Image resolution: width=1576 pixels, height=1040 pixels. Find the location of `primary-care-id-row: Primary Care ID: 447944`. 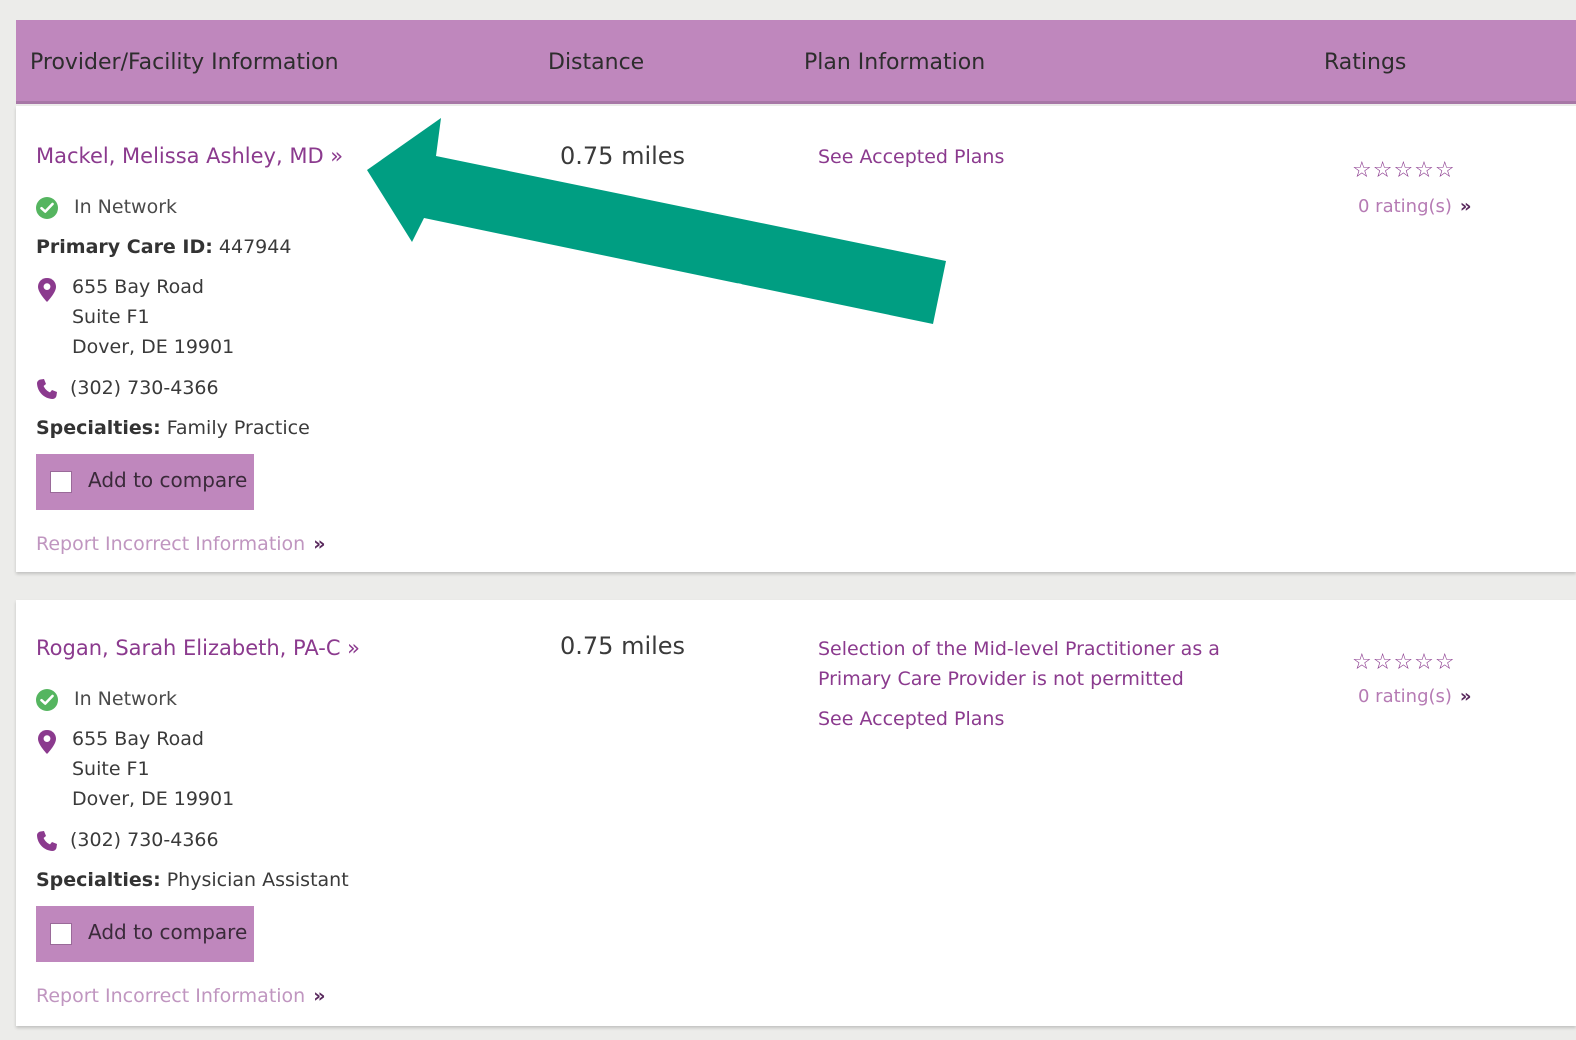

primary-care-id-row: Primary Care ID: 447944 is located at coordinates (163, 247).